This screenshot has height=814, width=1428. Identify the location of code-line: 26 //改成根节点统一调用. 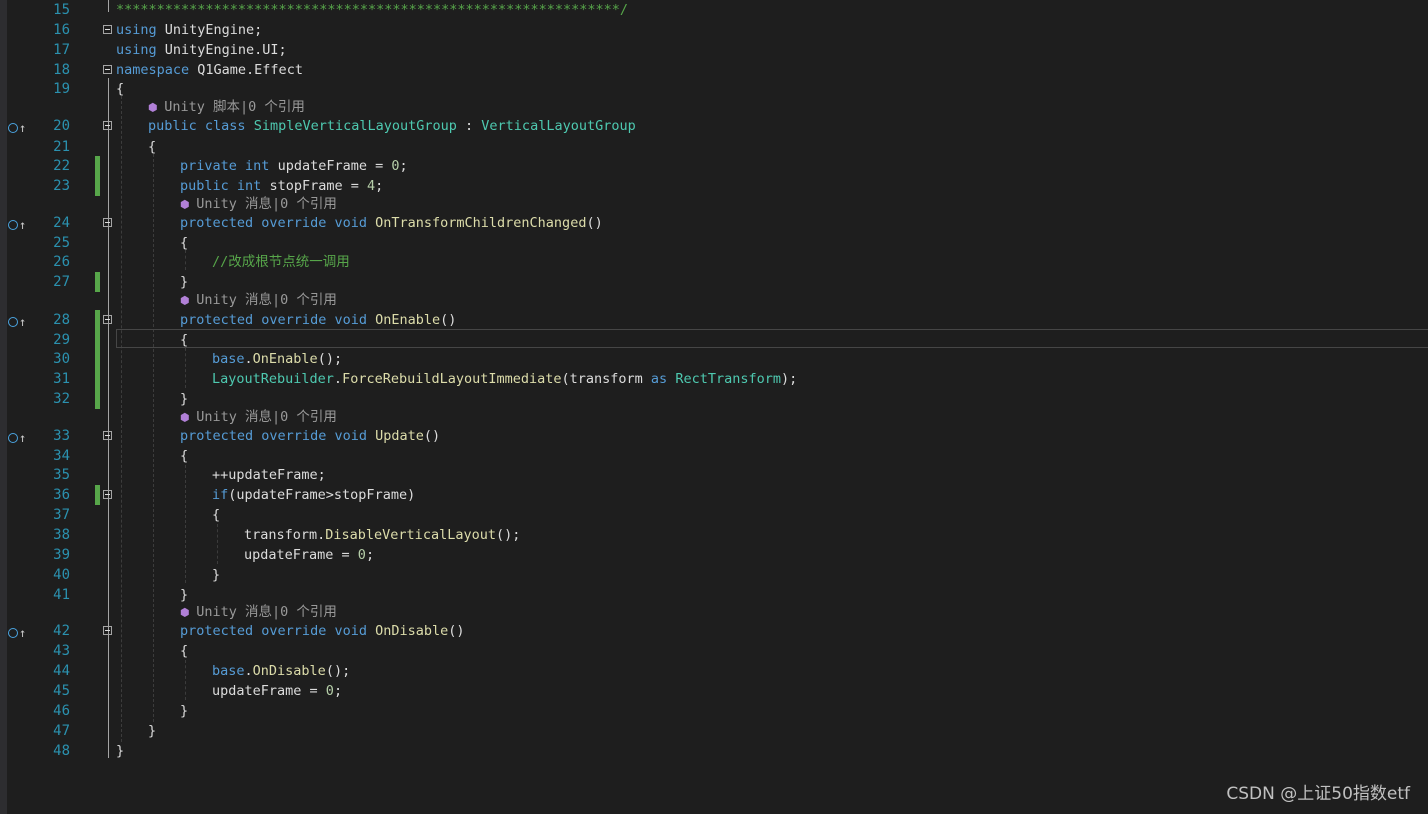
(714, 262).